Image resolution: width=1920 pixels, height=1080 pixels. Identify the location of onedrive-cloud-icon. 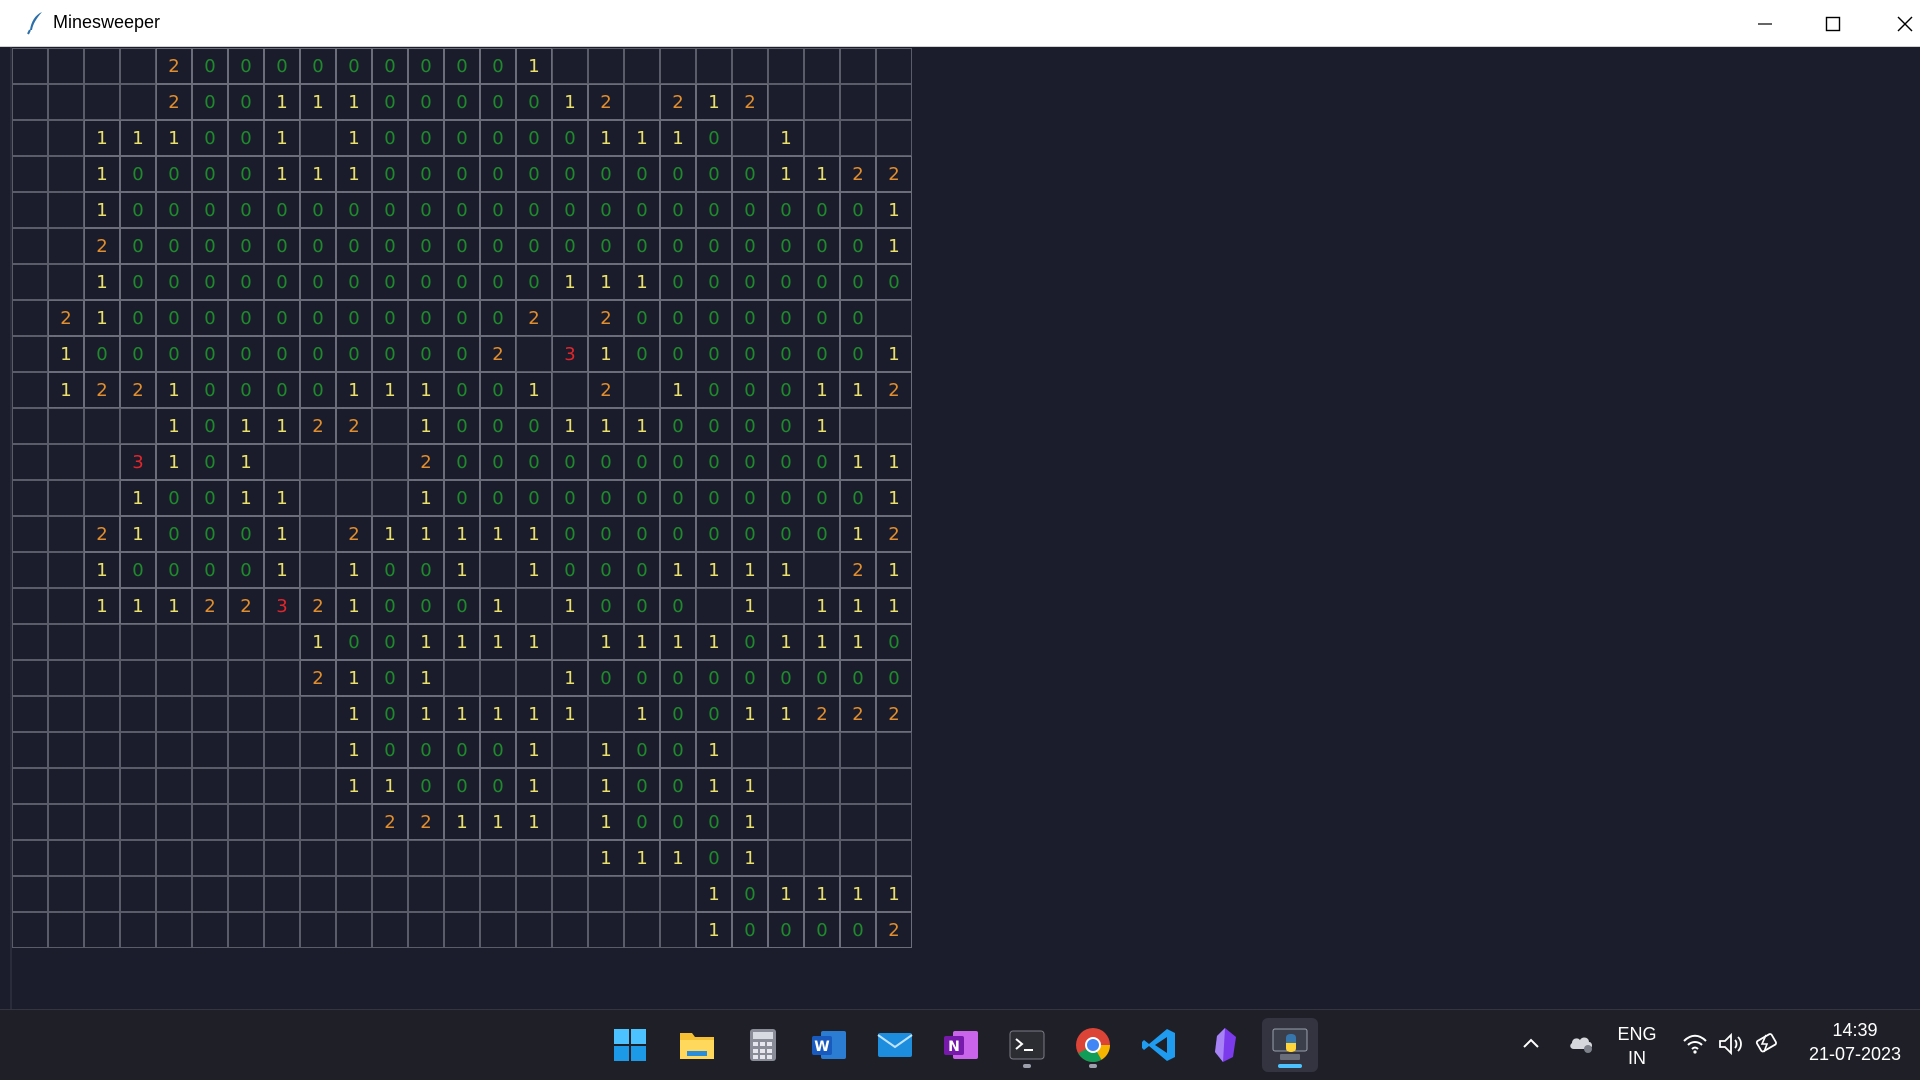
(1581, 1043).